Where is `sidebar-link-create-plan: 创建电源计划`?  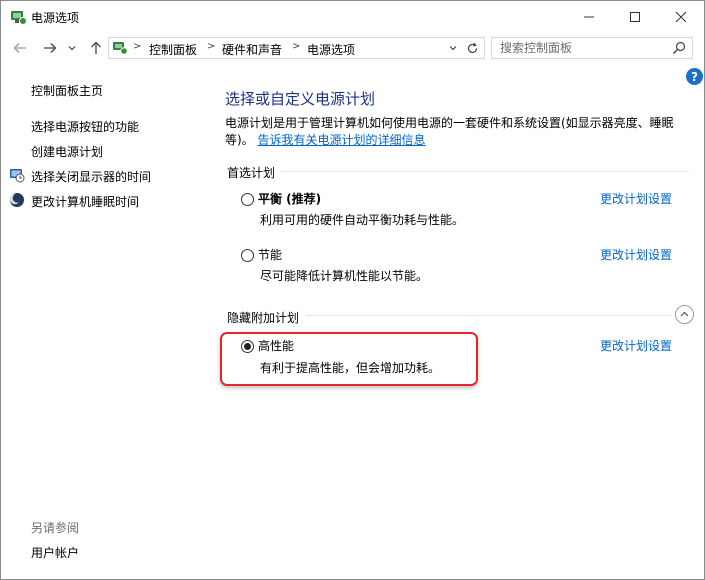 sidebar-link-create-plan: 创建电源计划 is located at coordinates (67, 151).